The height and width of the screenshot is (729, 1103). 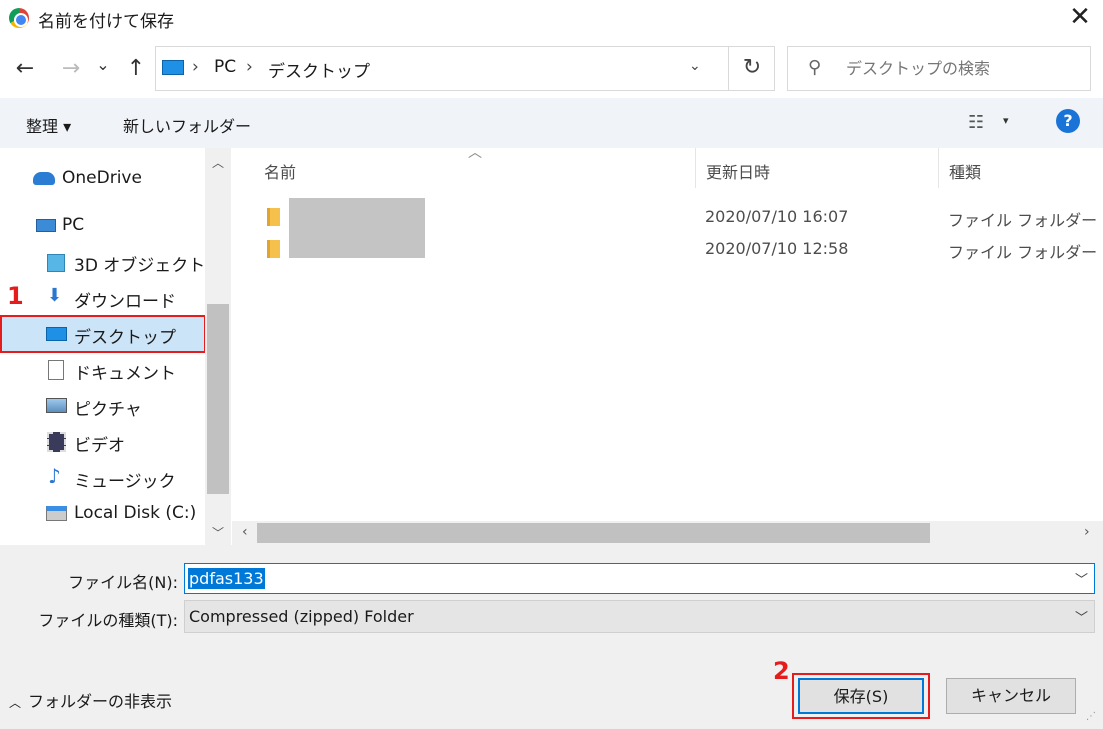 What do you see at coordinates (103, 334) in the screenshot?
I see `annotation-highlight-desktop` at bounding box center [103, 334].